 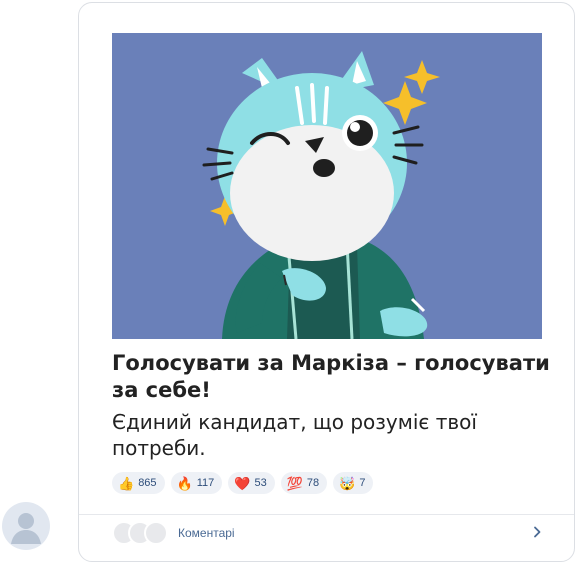 I want to click on comments-link: Коментарі, so click(x=206, y=533).